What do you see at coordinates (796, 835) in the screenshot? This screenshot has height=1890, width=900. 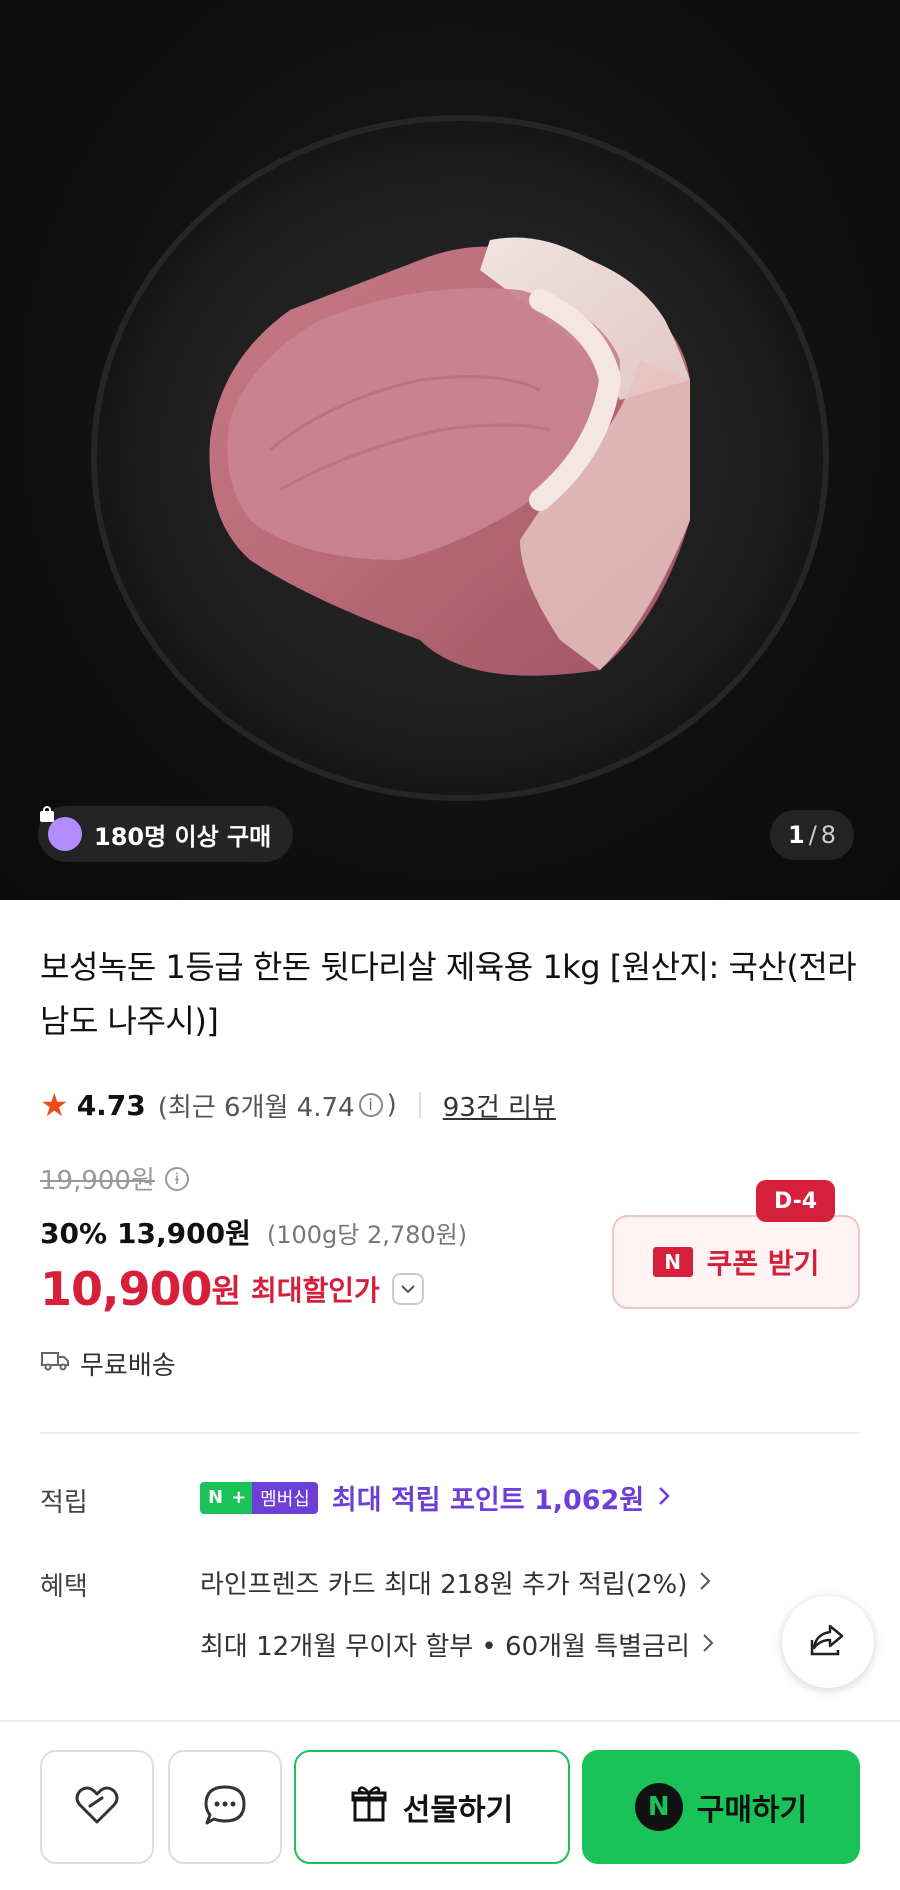 I see `page-current: 1` at bounding box center [796, 835].